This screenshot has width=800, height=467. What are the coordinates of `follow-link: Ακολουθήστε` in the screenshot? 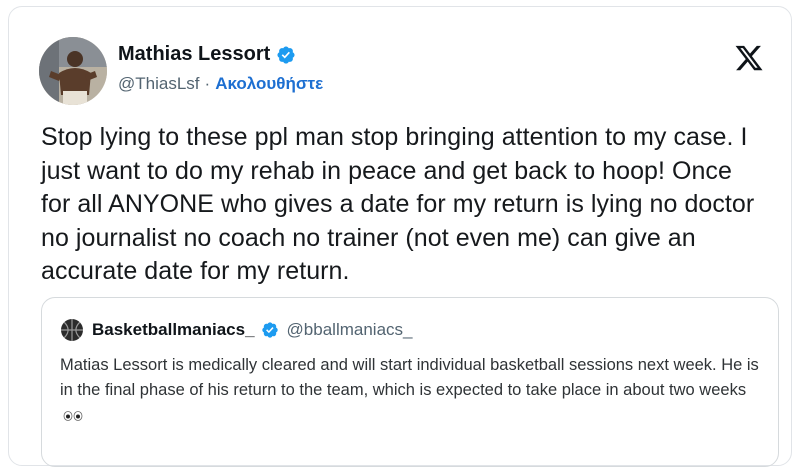 It's located at (269, 84).